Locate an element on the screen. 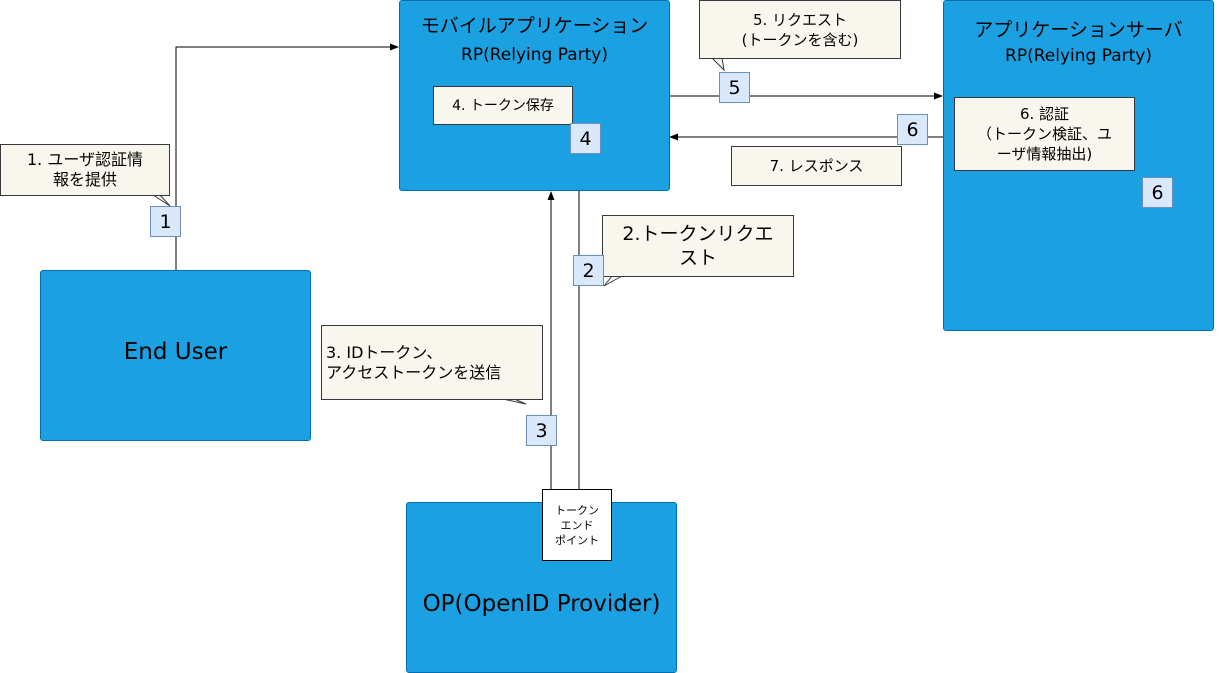 The image size is (1224, 673). app-server-title: アプリケーションサーバ is located at coordinates (1078, 30).